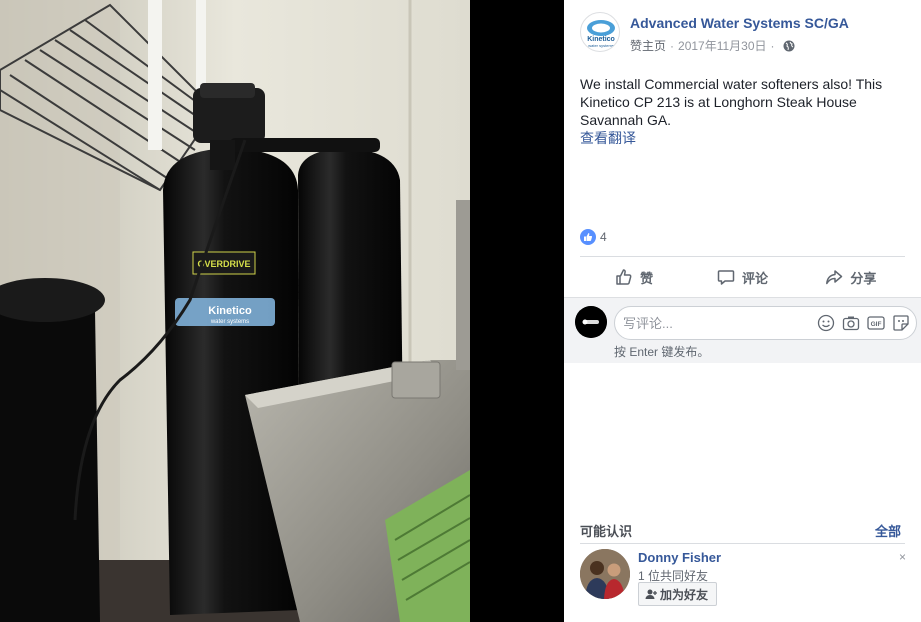 This screenshot has width=921, height=622. Describe the element at coordinates (739, 23) in the screenshot. I see `page-name-link: Advanced Water Systems SC/GA` at that location.